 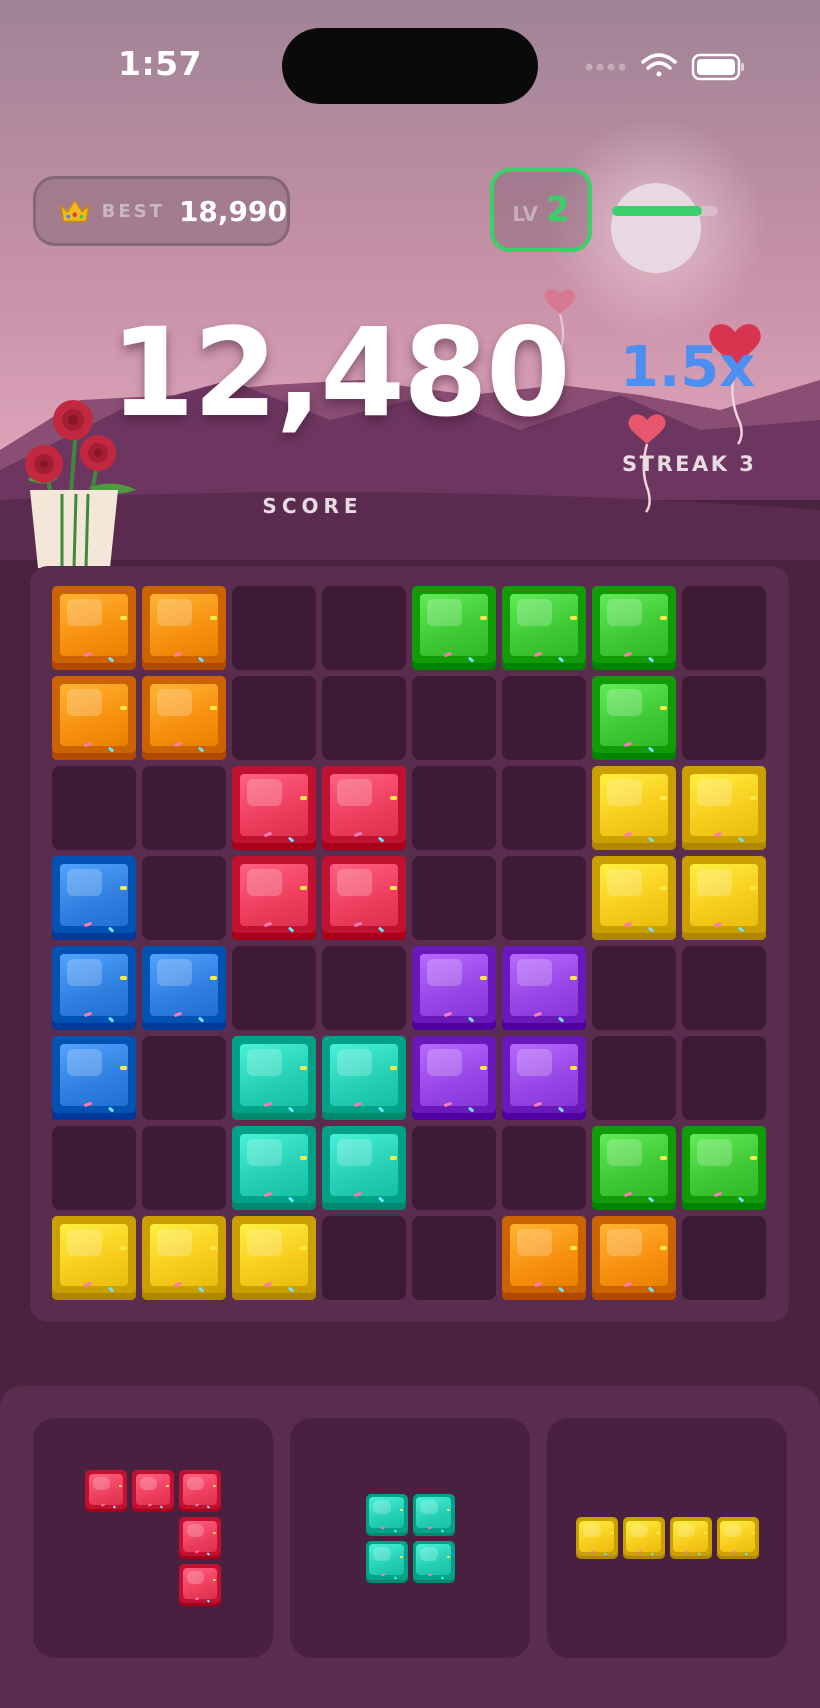 I want to click on battery-icon, so click(x=717, y=67).